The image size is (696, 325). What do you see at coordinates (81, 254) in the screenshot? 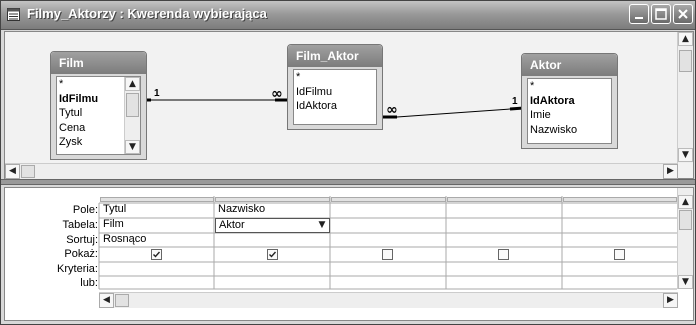
I see `row-label-pokaz: Pokaż:` at bounding box center [81, 254].